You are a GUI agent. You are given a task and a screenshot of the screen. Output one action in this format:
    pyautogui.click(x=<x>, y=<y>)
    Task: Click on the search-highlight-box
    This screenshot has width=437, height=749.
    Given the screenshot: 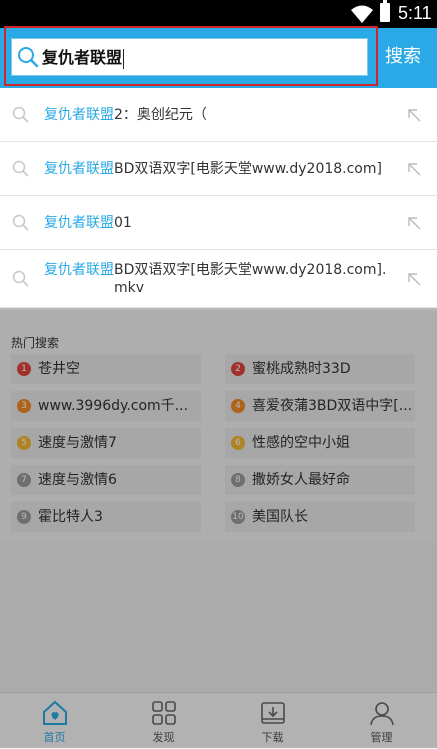 What is the action you would take?
    pyautogui.click(x=191, y=56)
    